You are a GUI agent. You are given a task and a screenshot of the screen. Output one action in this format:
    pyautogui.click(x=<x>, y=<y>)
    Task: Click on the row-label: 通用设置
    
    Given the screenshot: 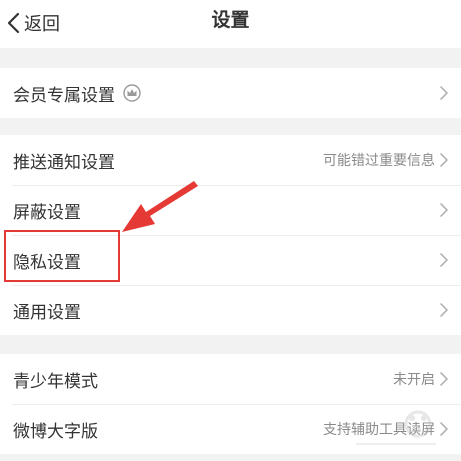 What is the action you would take?
    pyautogui.click(x=47, y=312)
    